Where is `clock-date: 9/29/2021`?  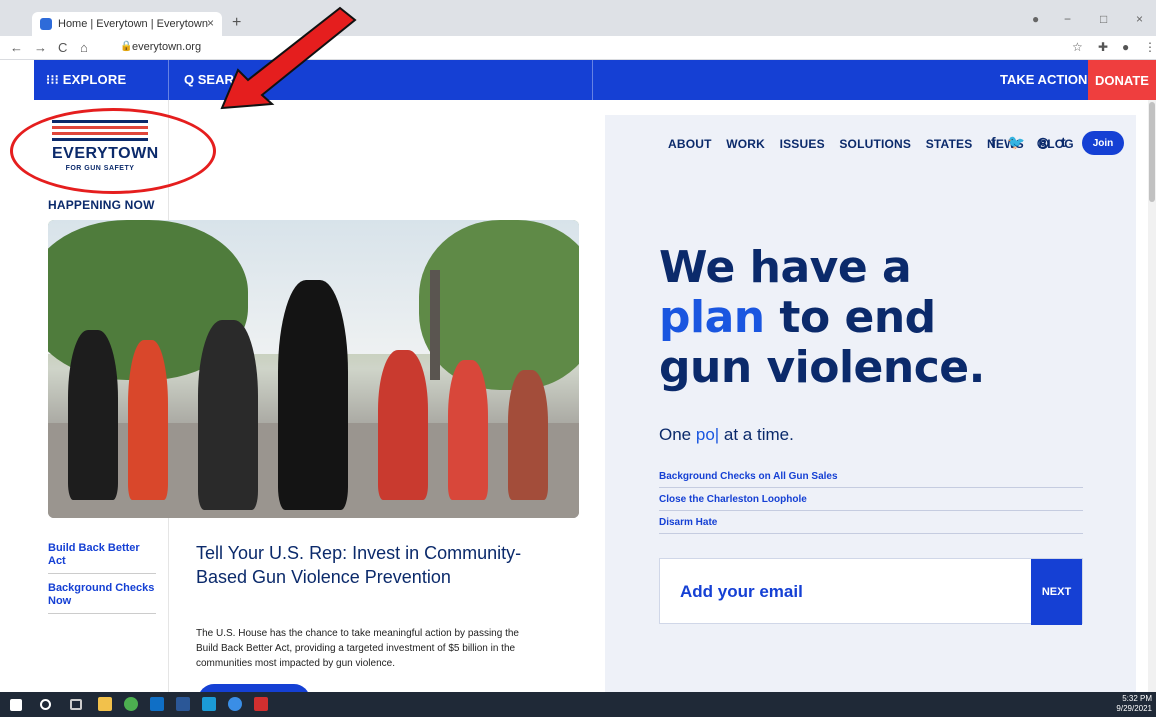
clock-date: 9/29/2021 is located at coordinates (1134, 708).